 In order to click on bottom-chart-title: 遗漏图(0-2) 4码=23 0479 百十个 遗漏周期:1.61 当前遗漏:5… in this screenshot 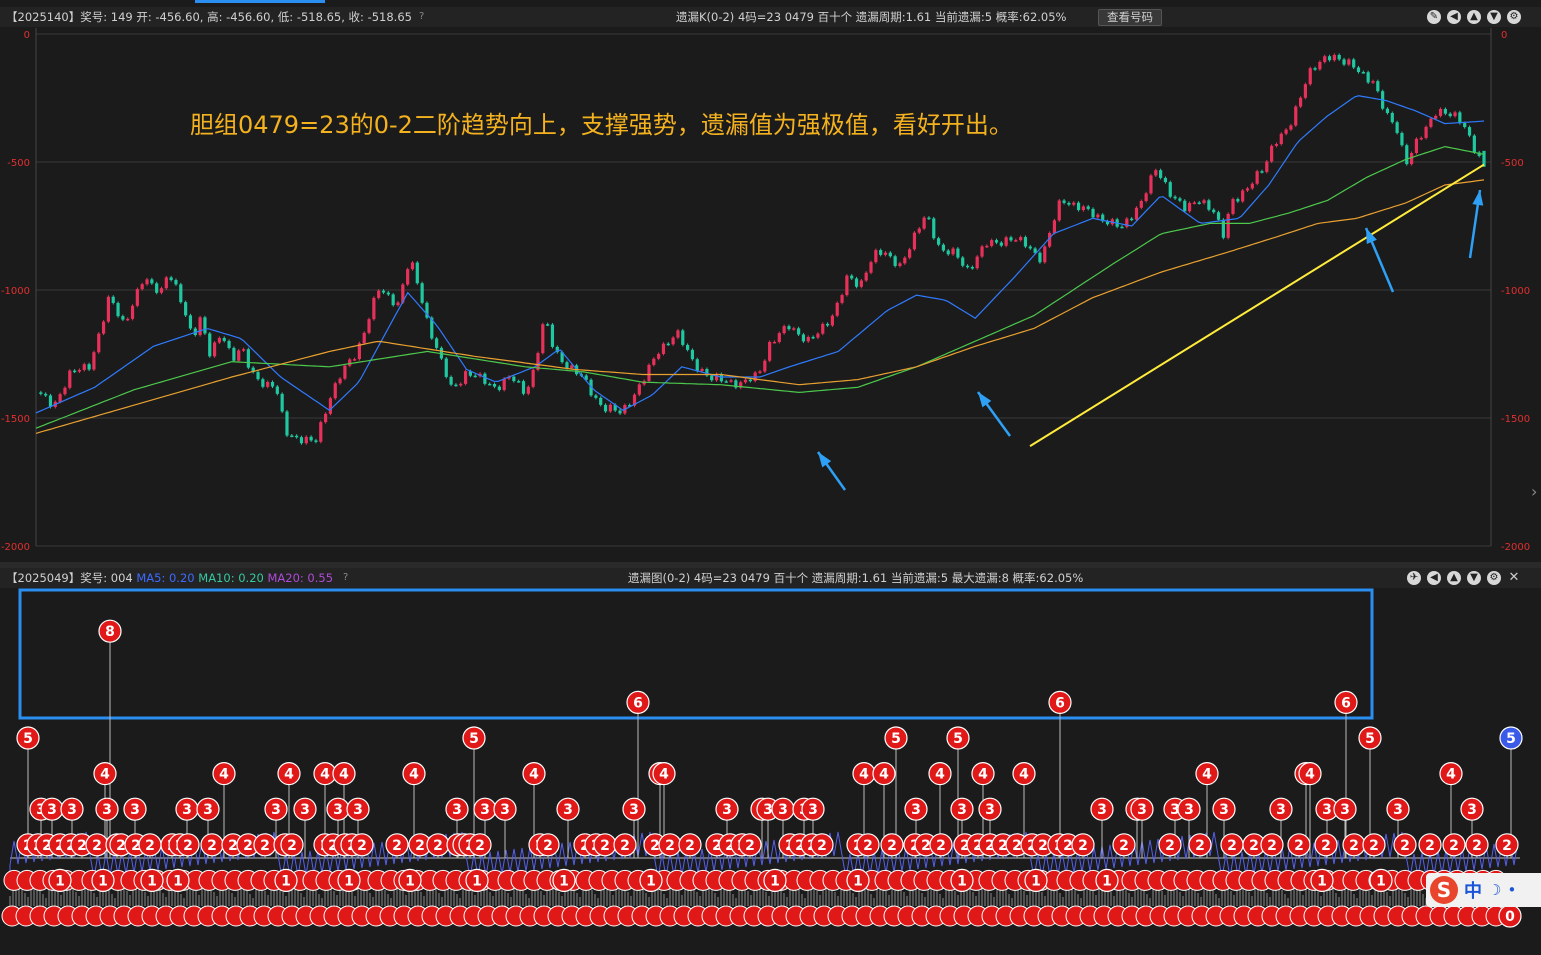, I will do `click(856, 578)`.